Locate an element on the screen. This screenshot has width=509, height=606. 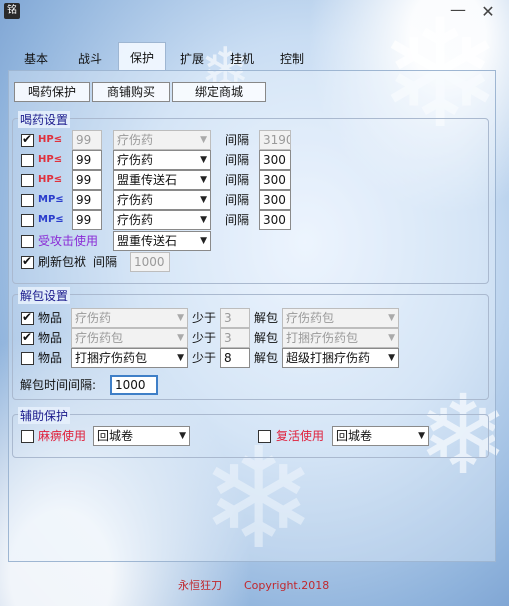
mp-row-1-percent: 99 is located at coordinates (87, 200).